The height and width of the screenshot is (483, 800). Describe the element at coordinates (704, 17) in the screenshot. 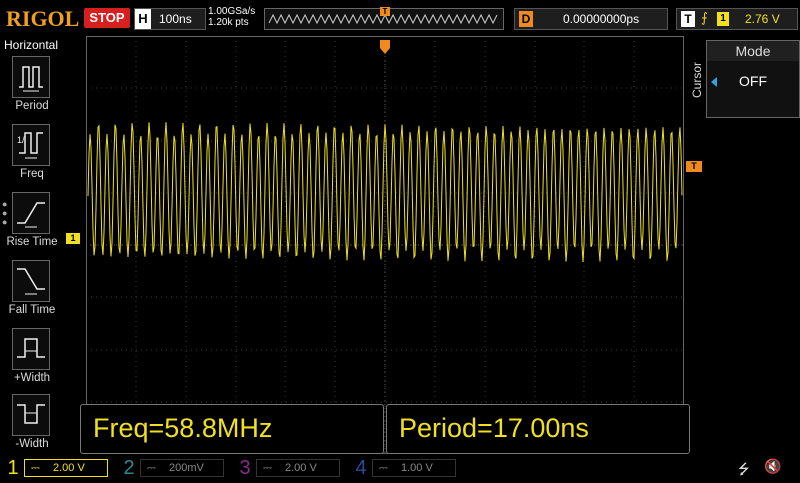

I see `rising-edge-icon: ⨍` at that location.